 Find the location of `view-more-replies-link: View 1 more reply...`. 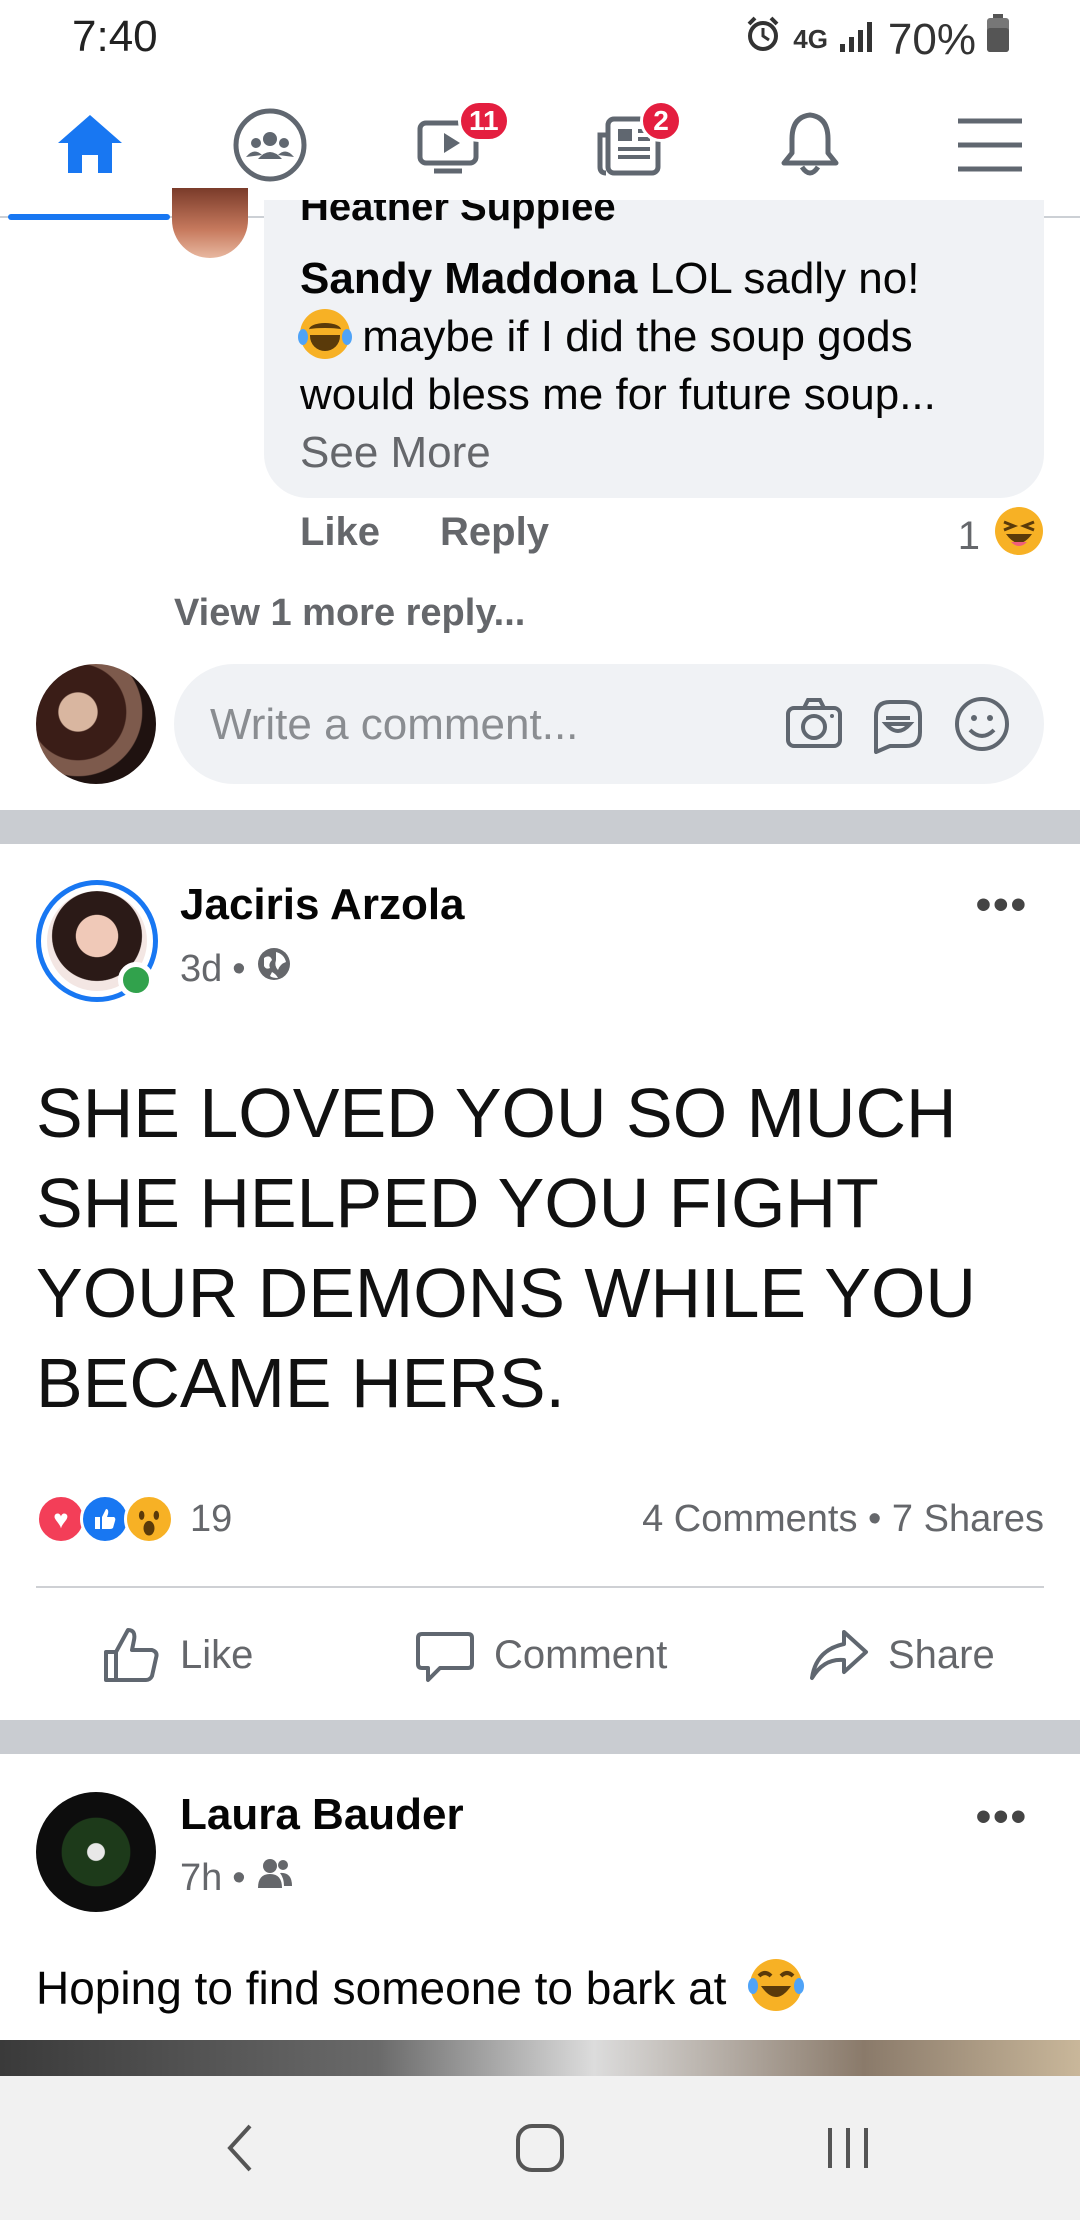

view-more-replies-link: View 1 more reply... is located at coordinates (349, 613).